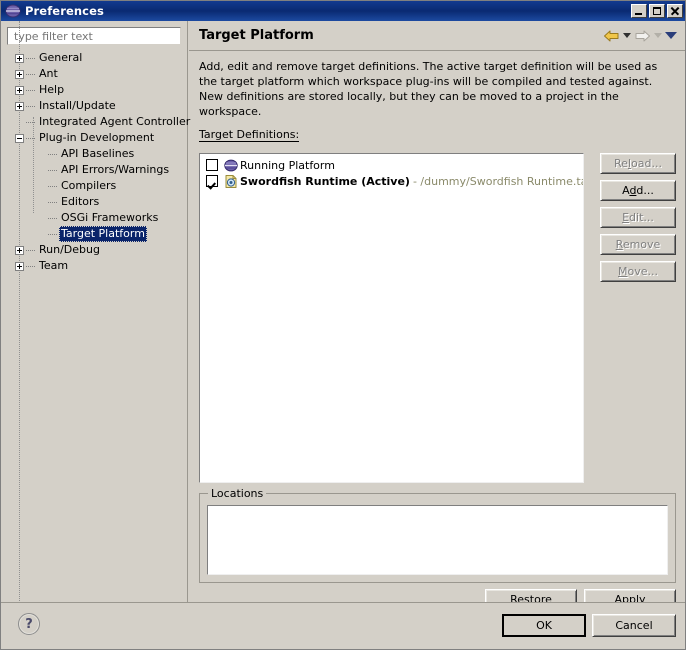 The image size is (686, 650). What do you see at coordinates (343, 625) in the screenshot?
I see `dialog-footer: ? OK Cancel` at bounding box center [343, 625].